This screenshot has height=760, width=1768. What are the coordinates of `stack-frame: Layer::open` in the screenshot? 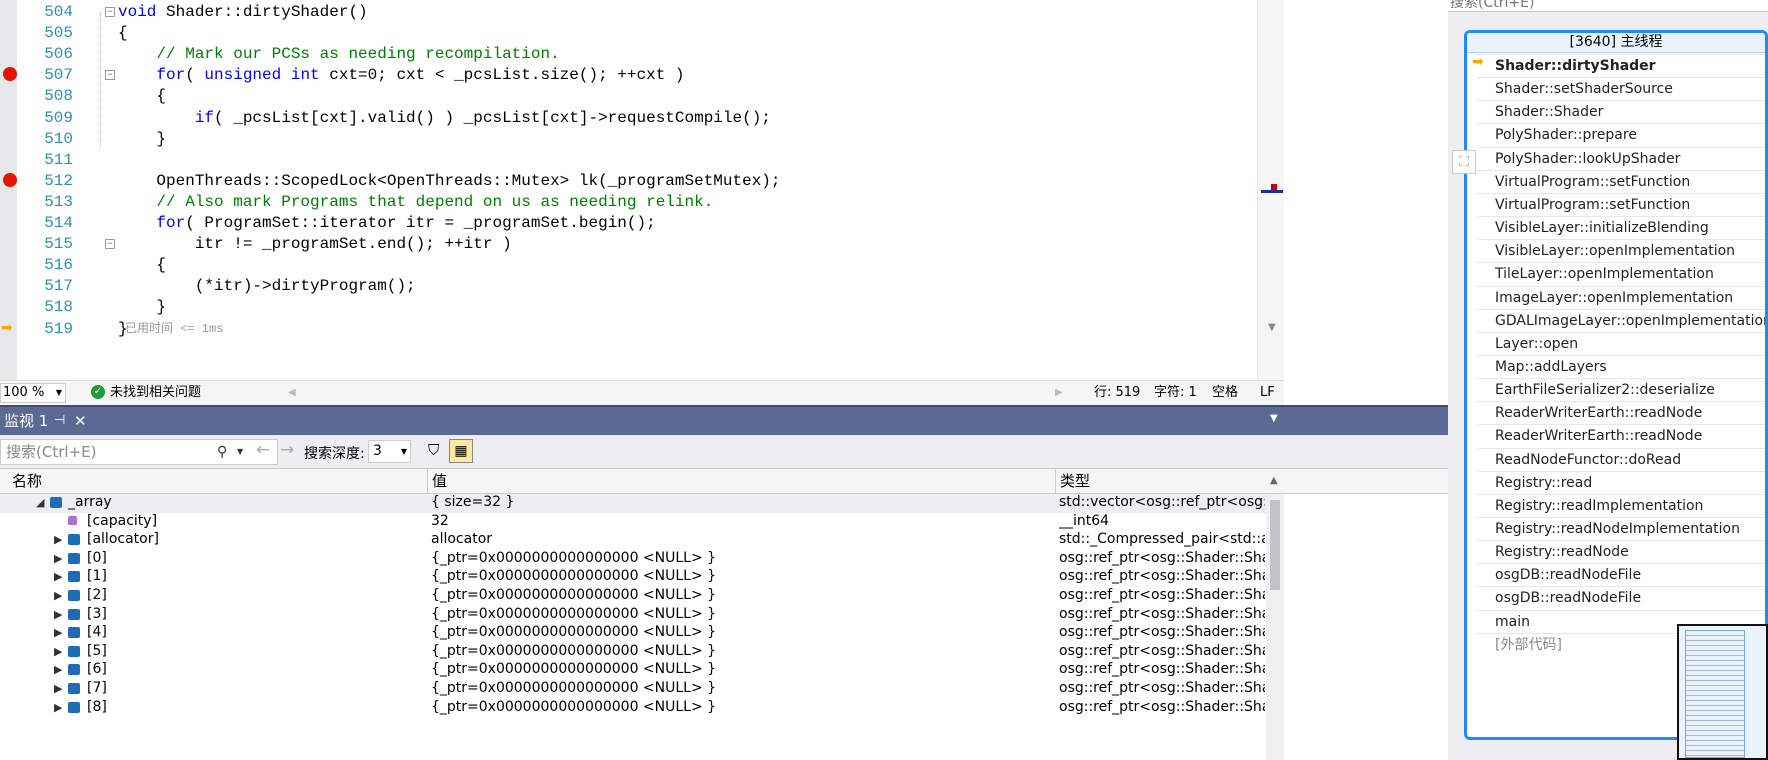 It's located at (1536, 344).